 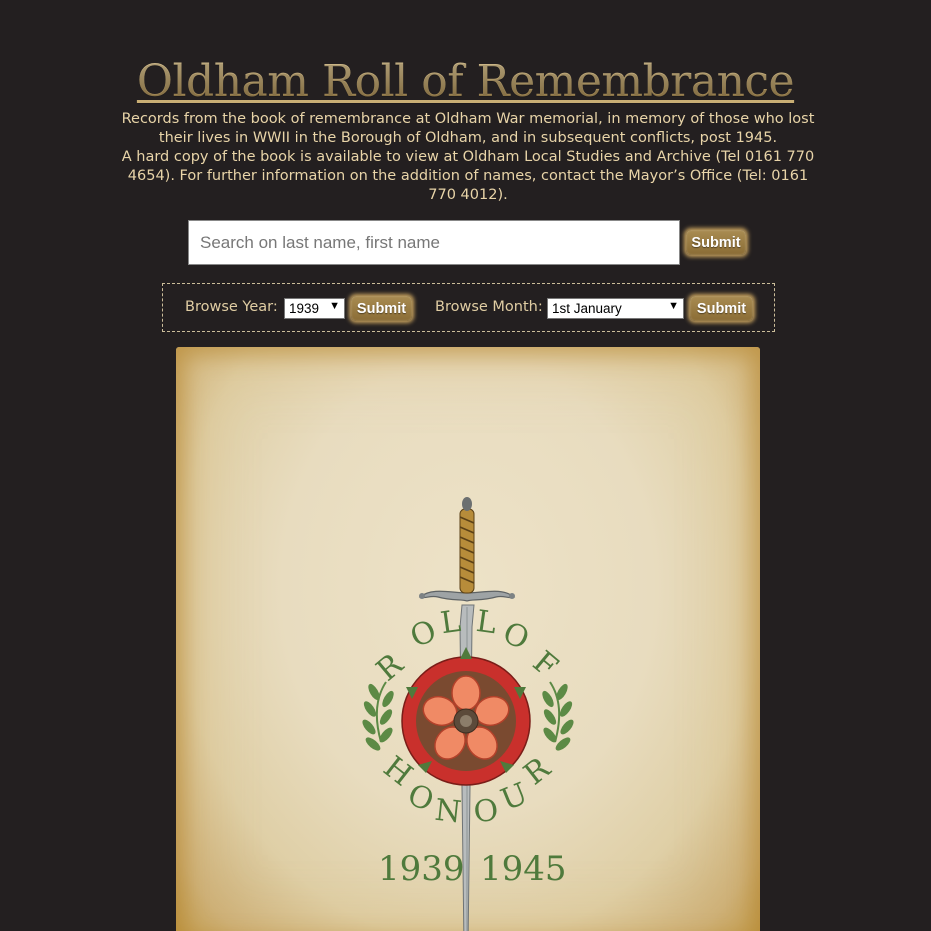 I want to click on browse-month-value: 1st January, so click(x=587, y=308).